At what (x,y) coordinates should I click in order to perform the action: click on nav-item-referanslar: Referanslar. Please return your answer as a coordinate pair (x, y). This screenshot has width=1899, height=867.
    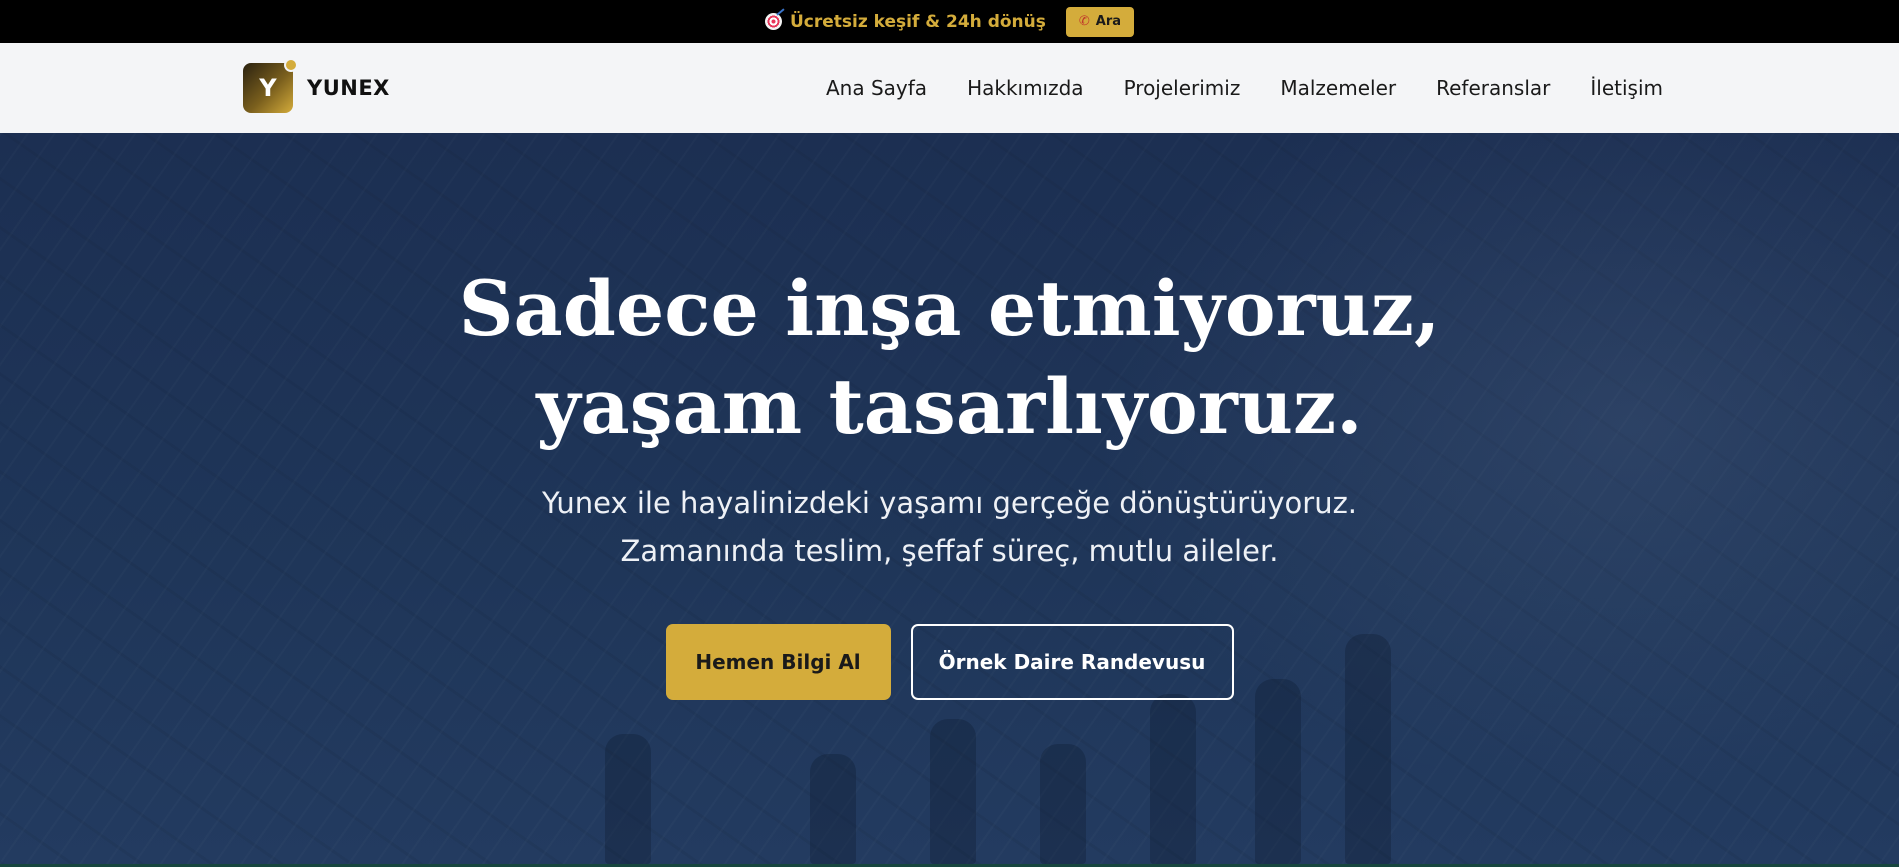
    Looking at the image, I should click on (1493, 88).